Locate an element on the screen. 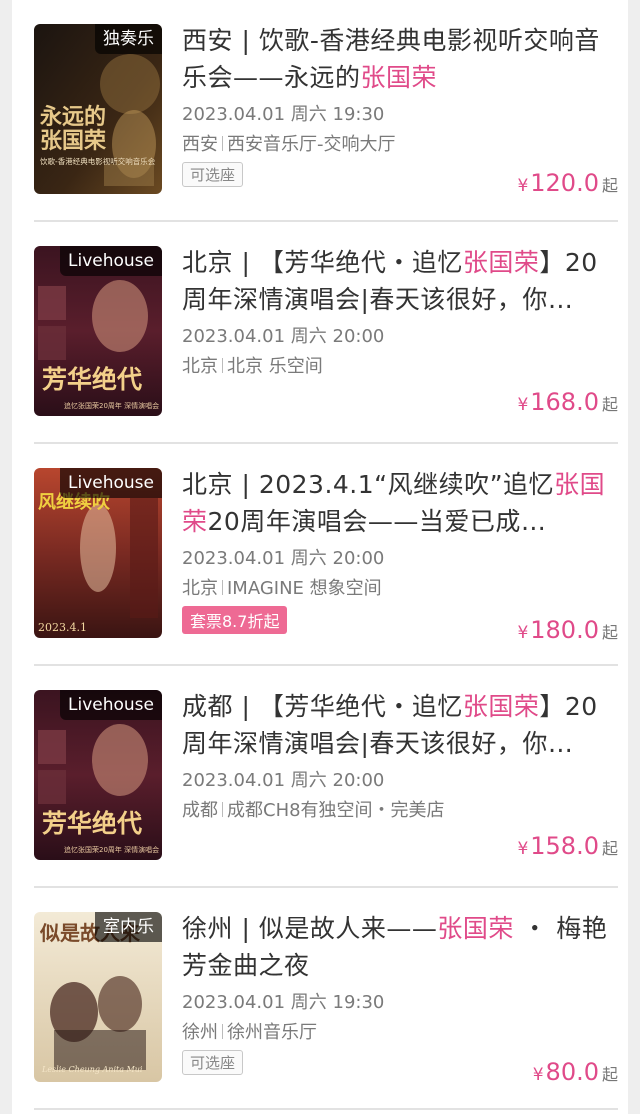 This screenshot has height=1114, width=640. event-title-text: 徐州 | 似是故人来—— is located at coordinates (310, 928).